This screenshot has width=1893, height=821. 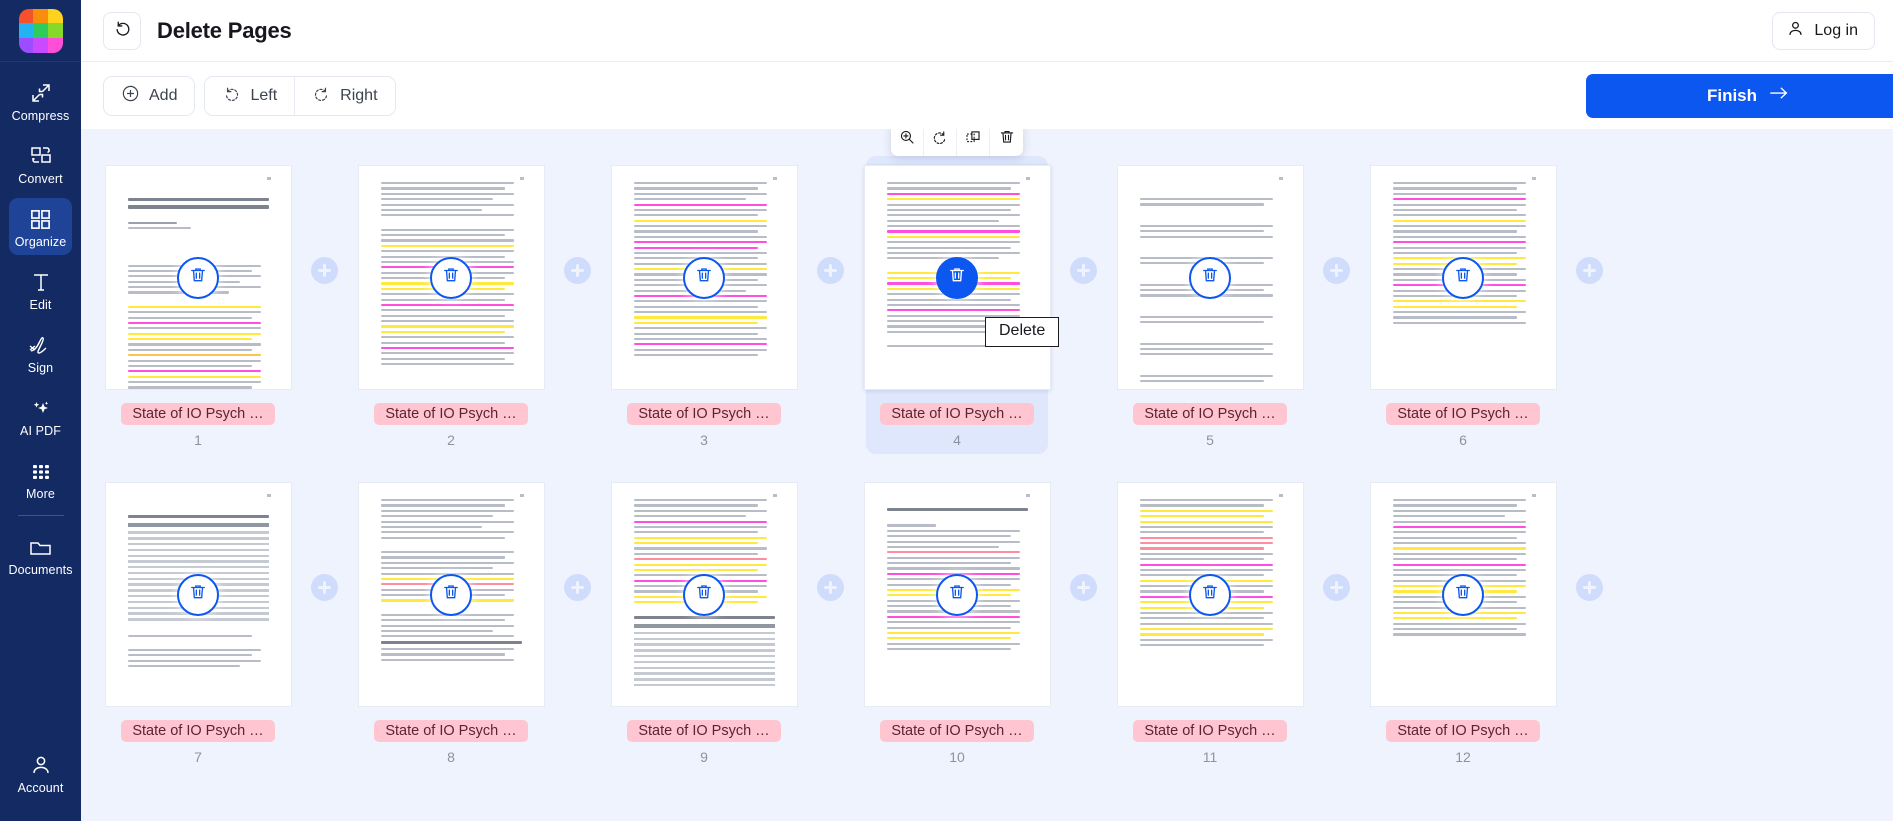 I want to click on page-card: State of IO Psych … 2, so click(x=451, y=305).